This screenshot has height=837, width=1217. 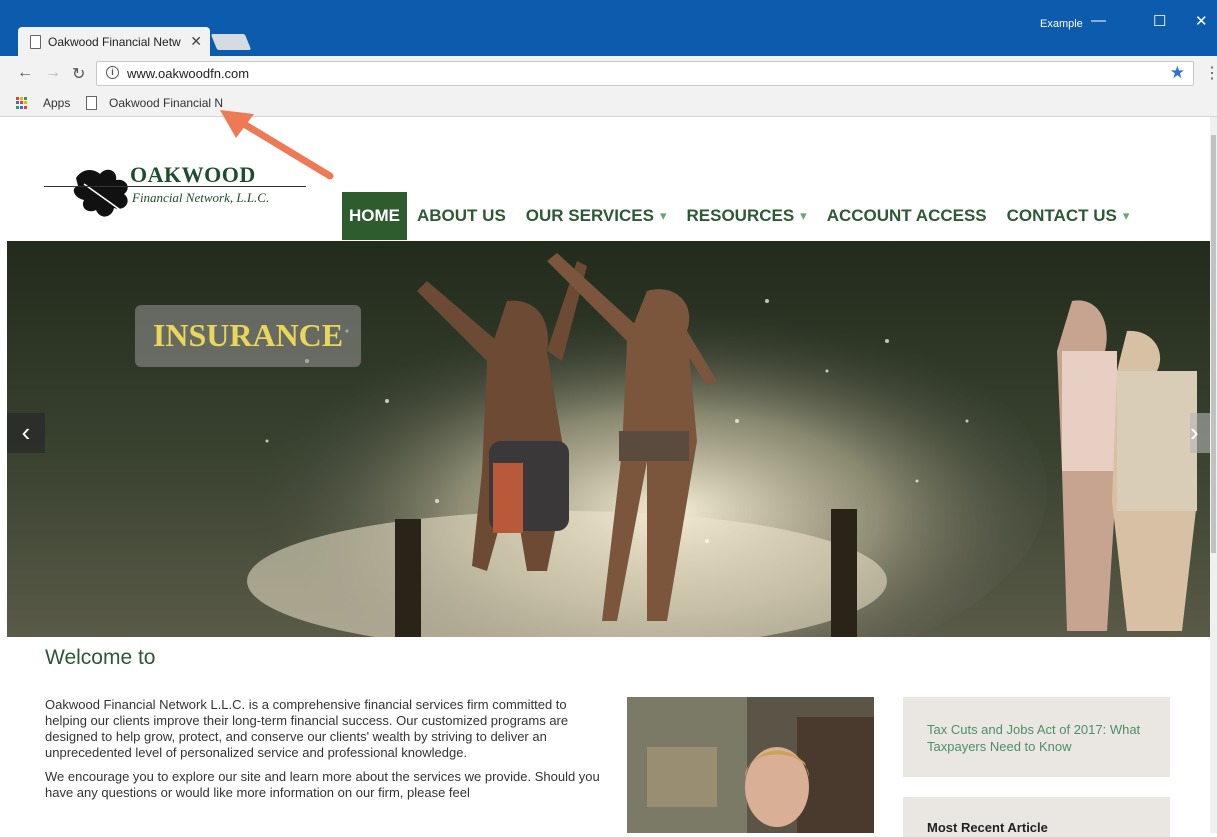 I want to click on browser-toolbar: ← → ↻ i www.oakwoodfn.com ★ ⋮, so click(x=608, y=73).